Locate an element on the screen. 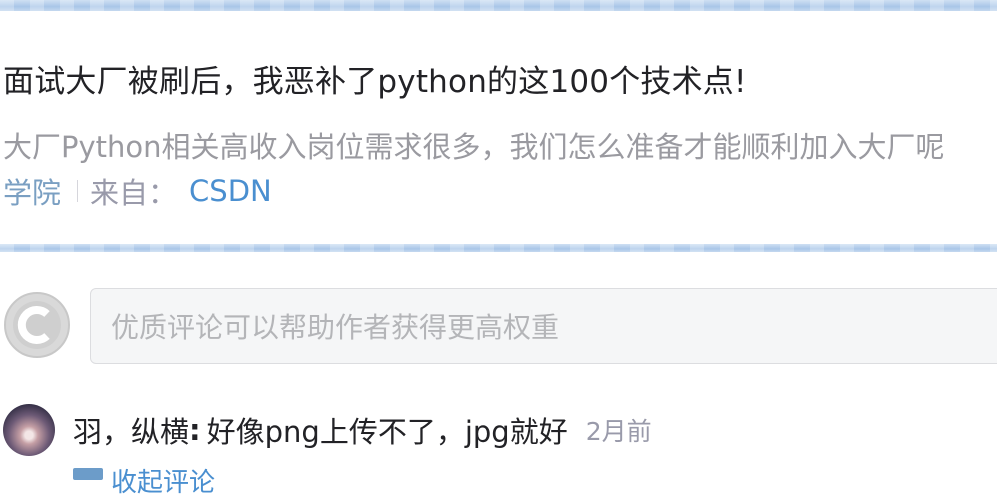  commenter-avatar is located at coordinates (29, 430).